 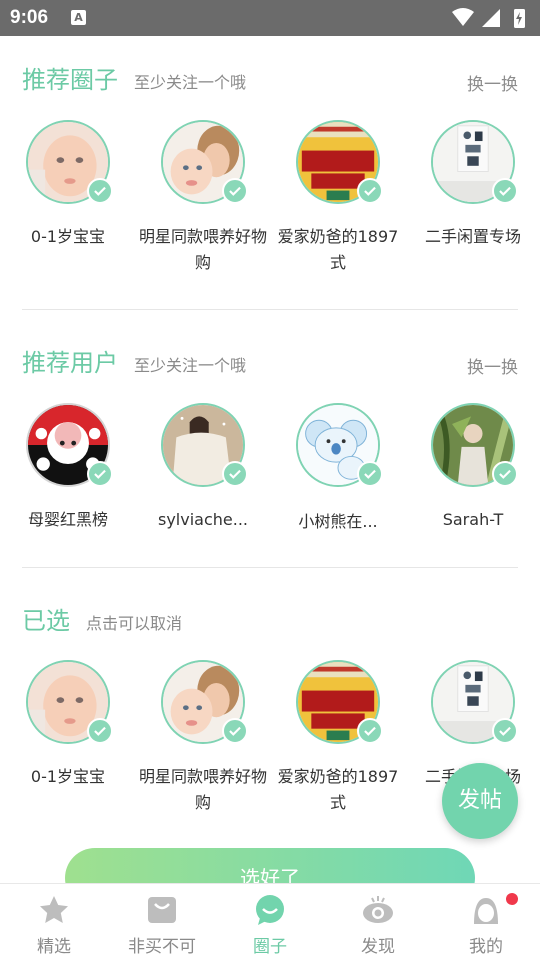 I want to click on user-label: Sarah-T, so click(x=473, y=519).